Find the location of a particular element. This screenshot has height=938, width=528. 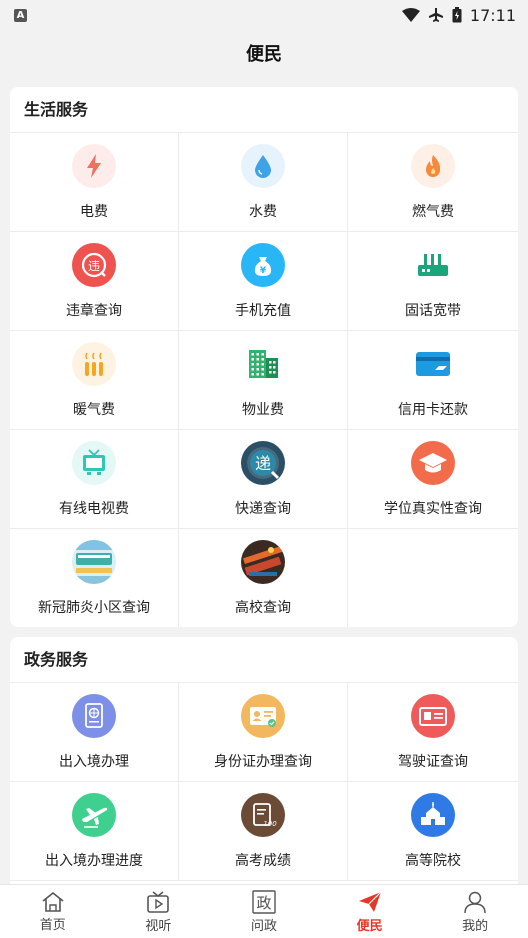

passport-icon is located at coordinates (94, 716).